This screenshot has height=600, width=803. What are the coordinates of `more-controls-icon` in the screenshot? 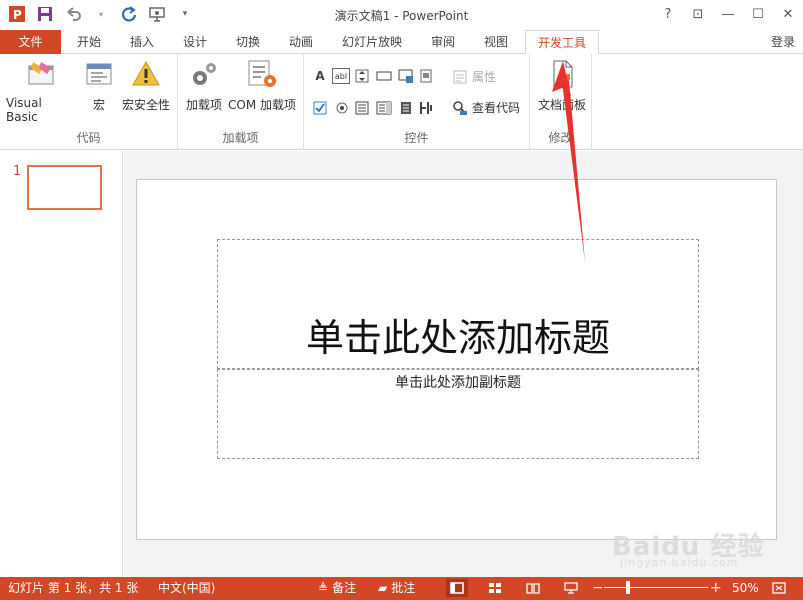 It's located at (426, 108).